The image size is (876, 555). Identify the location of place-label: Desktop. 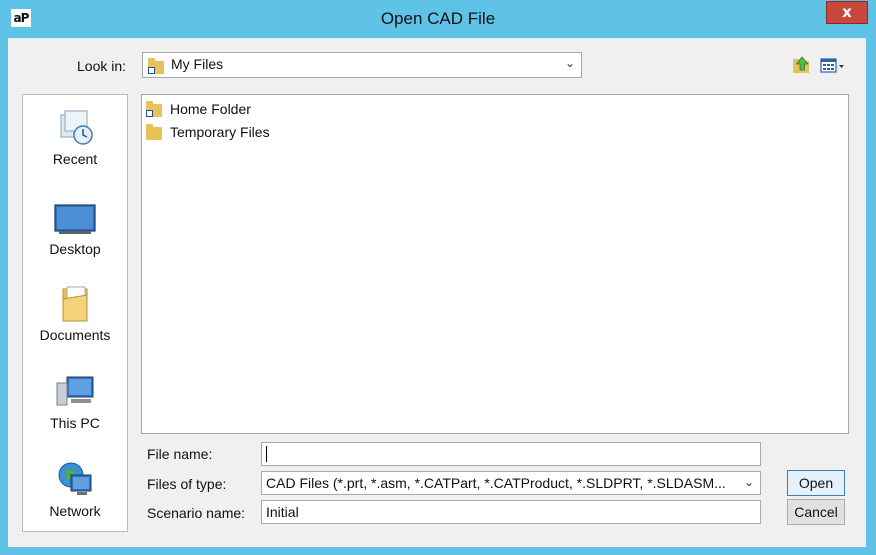
(75, 249).